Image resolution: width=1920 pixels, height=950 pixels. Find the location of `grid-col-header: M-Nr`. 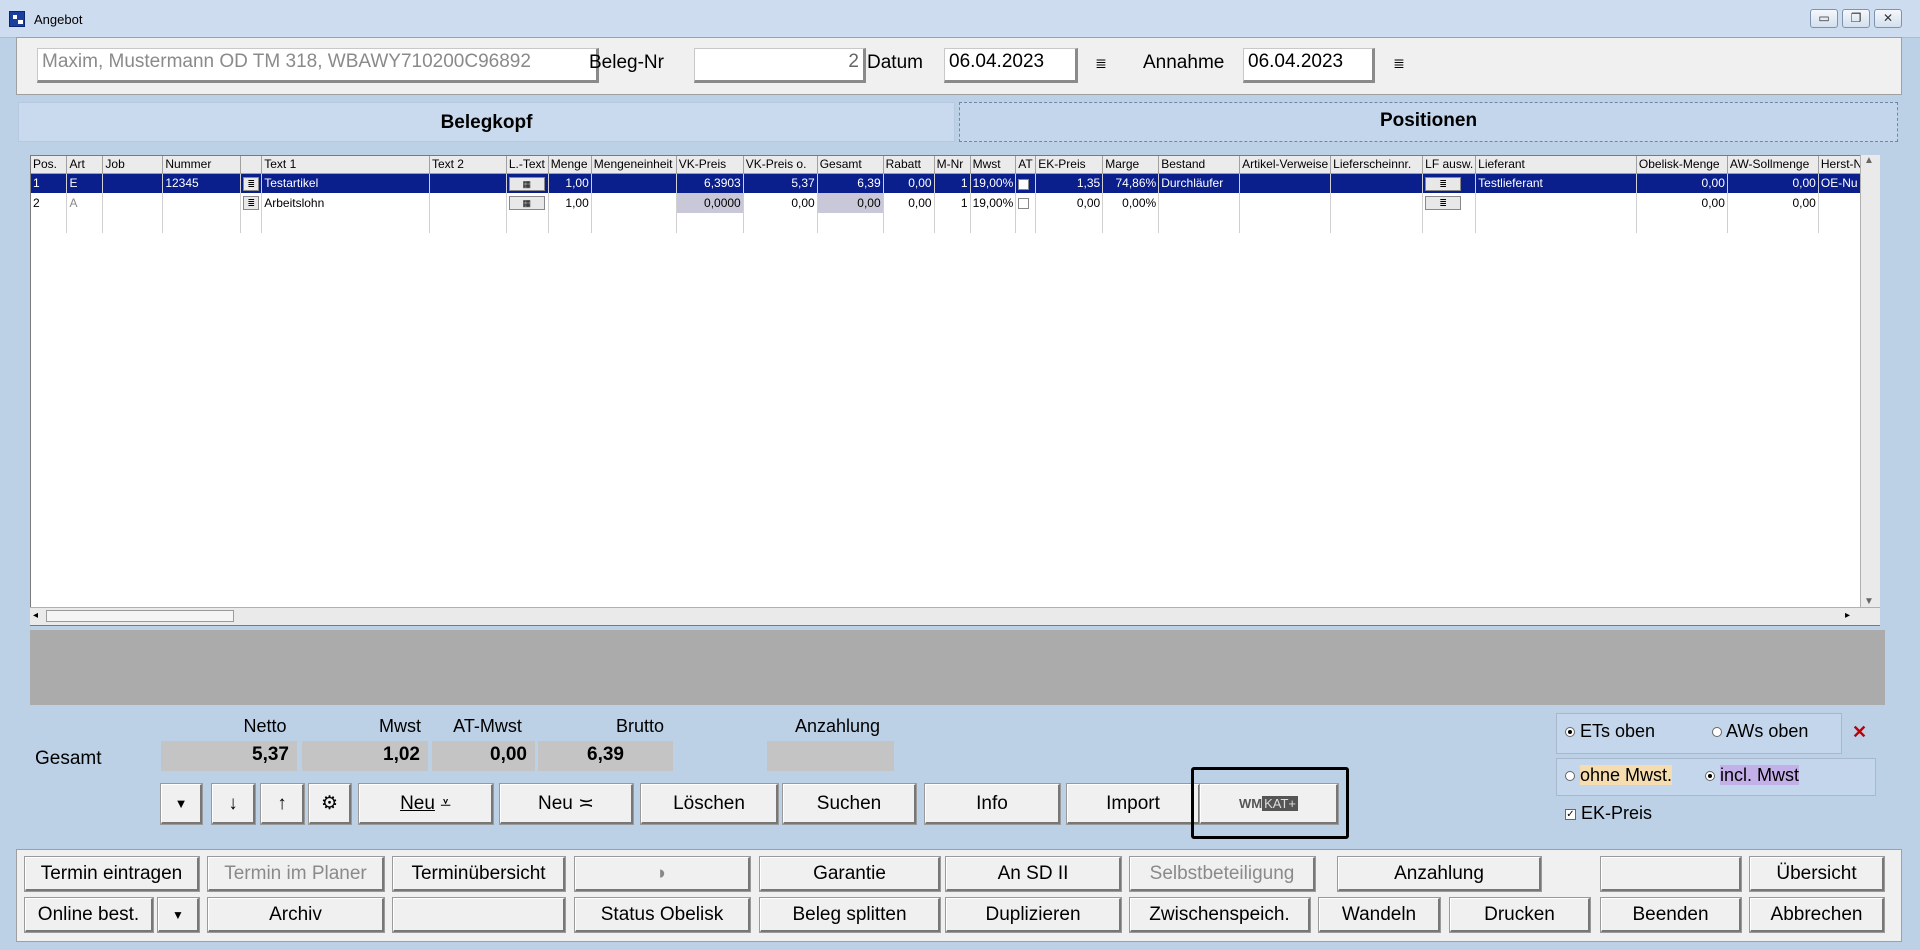

grid-col-header: M-Nr is located at coordinates (952, 165).